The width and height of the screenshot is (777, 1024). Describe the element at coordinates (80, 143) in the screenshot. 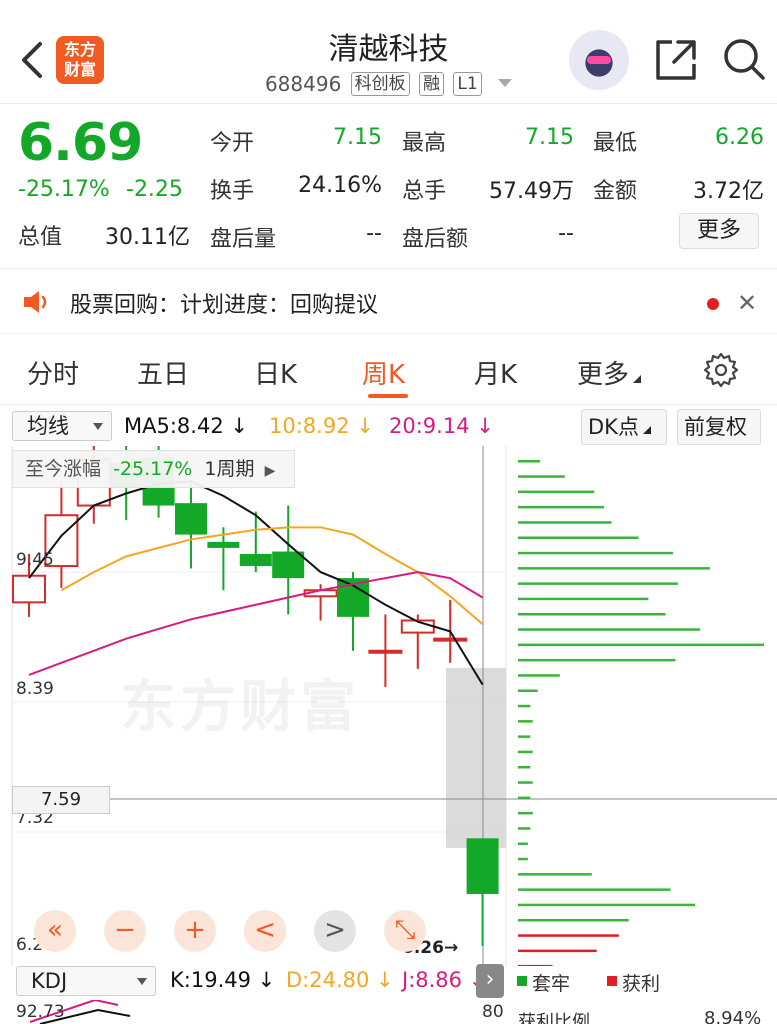

I see `current-price: 6.69` at that location.